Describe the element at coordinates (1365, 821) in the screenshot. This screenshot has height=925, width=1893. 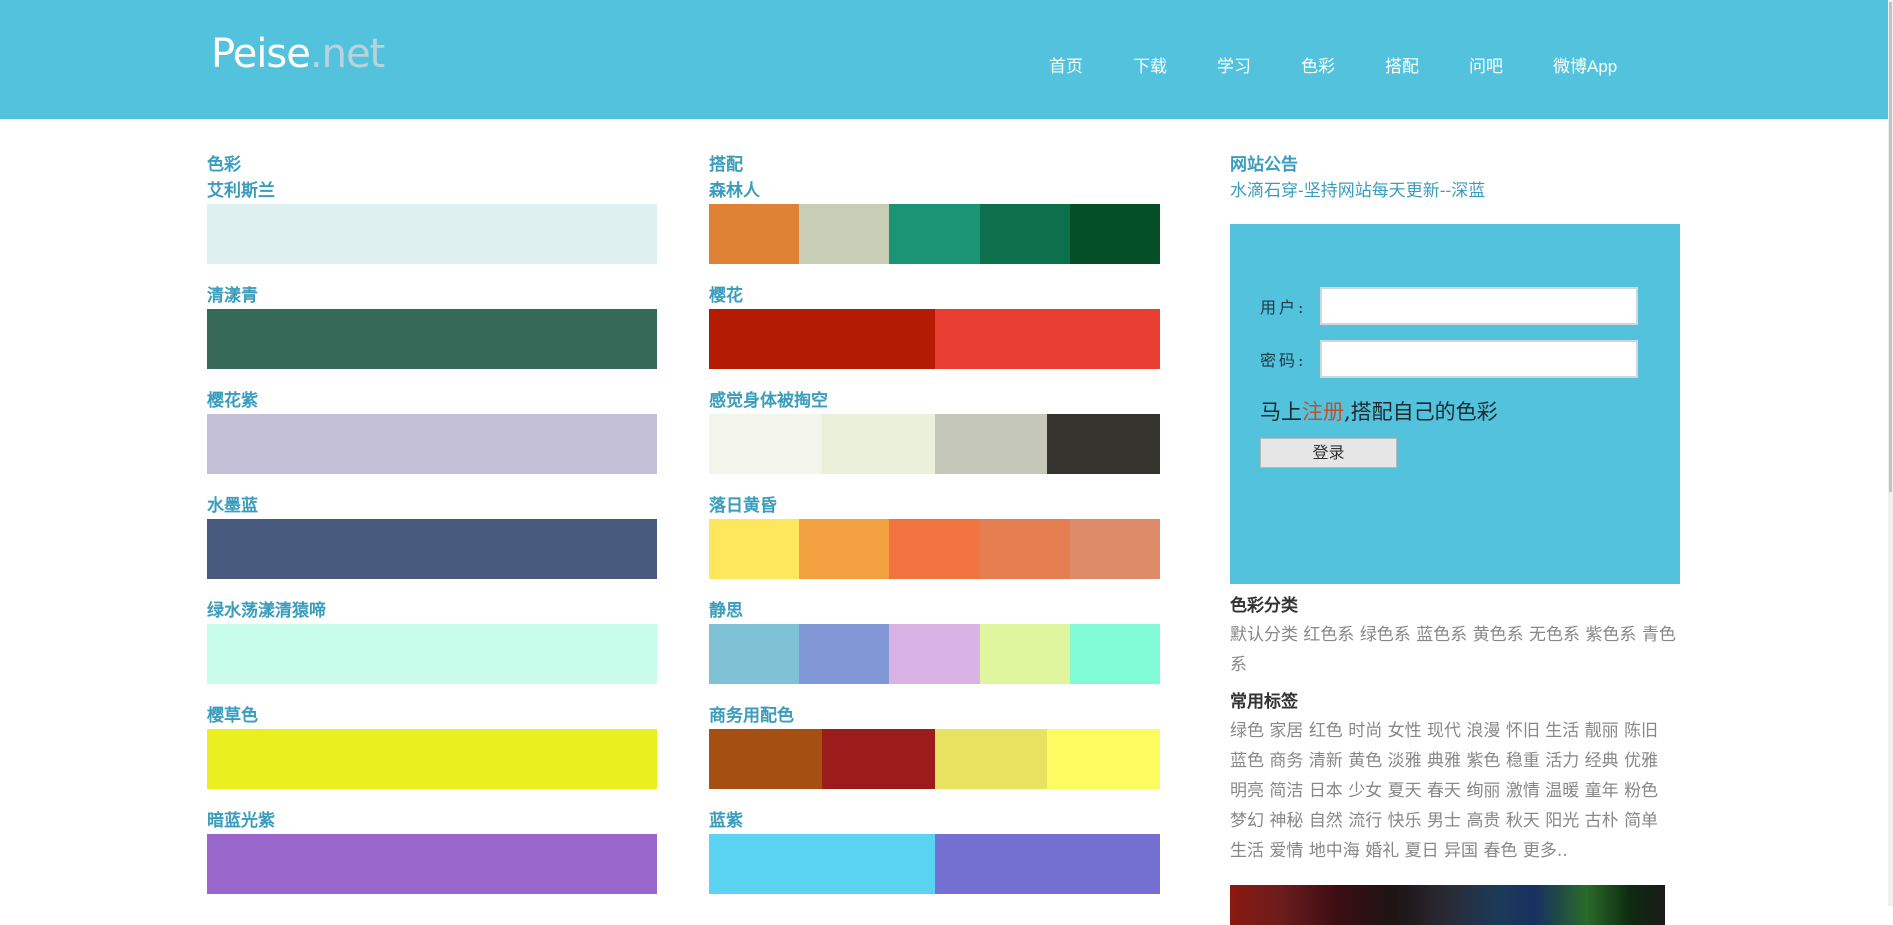
I see `tag-link: 流行` at that location.